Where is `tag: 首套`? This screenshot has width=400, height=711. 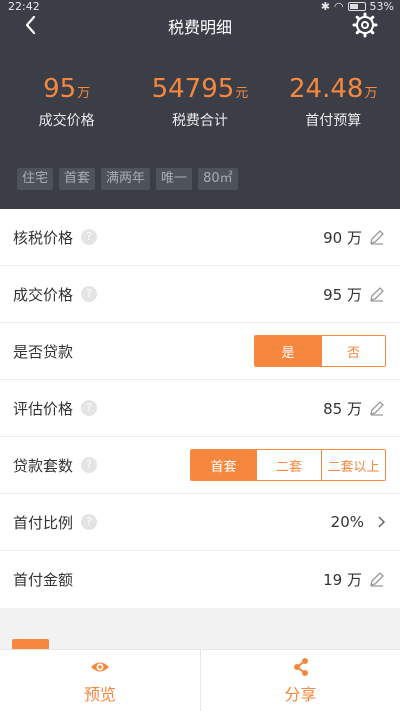
tag: 首套 is located at coordinates (77, 179).